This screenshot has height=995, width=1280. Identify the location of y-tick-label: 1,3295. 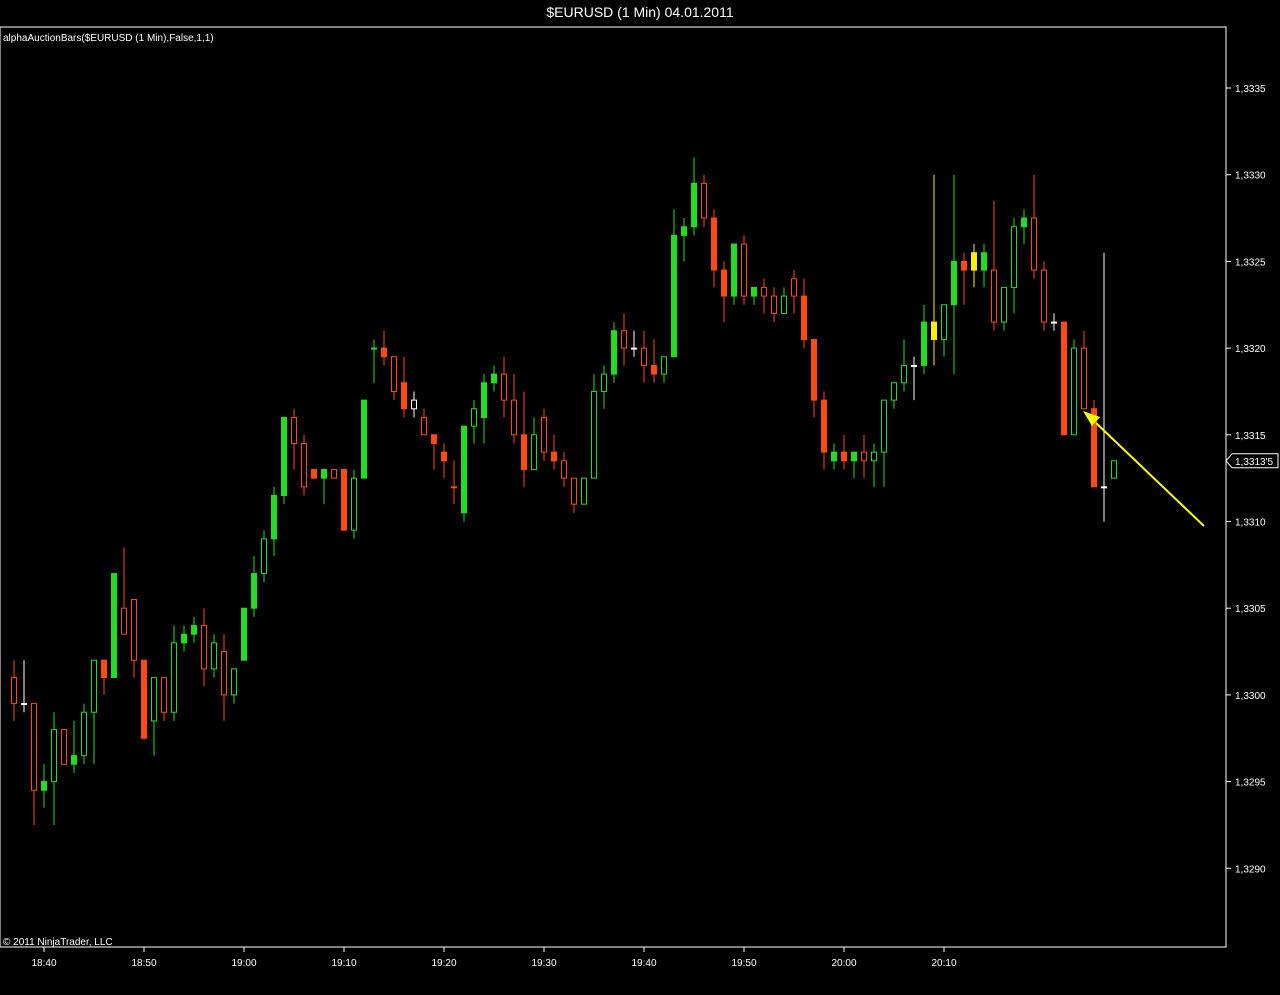
(1250, 783).